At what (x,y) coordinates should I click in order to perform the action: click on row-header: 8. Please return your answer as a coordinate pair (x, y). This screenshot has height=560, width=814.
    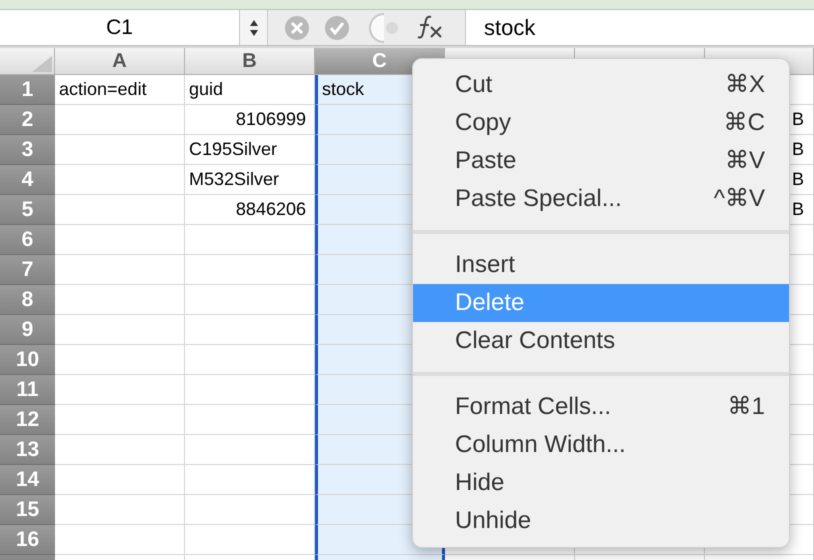
    Looking at the image, I should click on (27, 300).